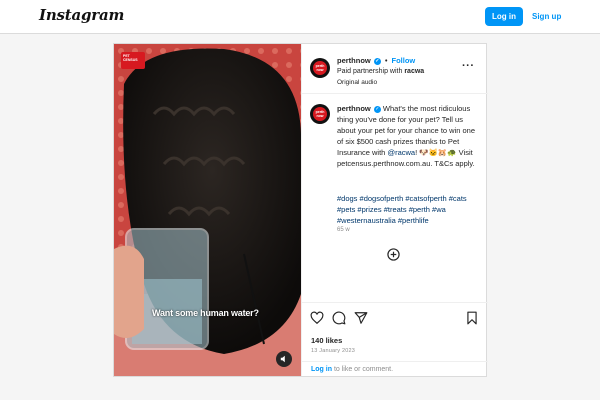 The width and height of the screenshot is (600, 400). What do you see at coordinates (354, 60) in the screenshot?
I see `username-link: perthnow` at bounding box center [354, 60].